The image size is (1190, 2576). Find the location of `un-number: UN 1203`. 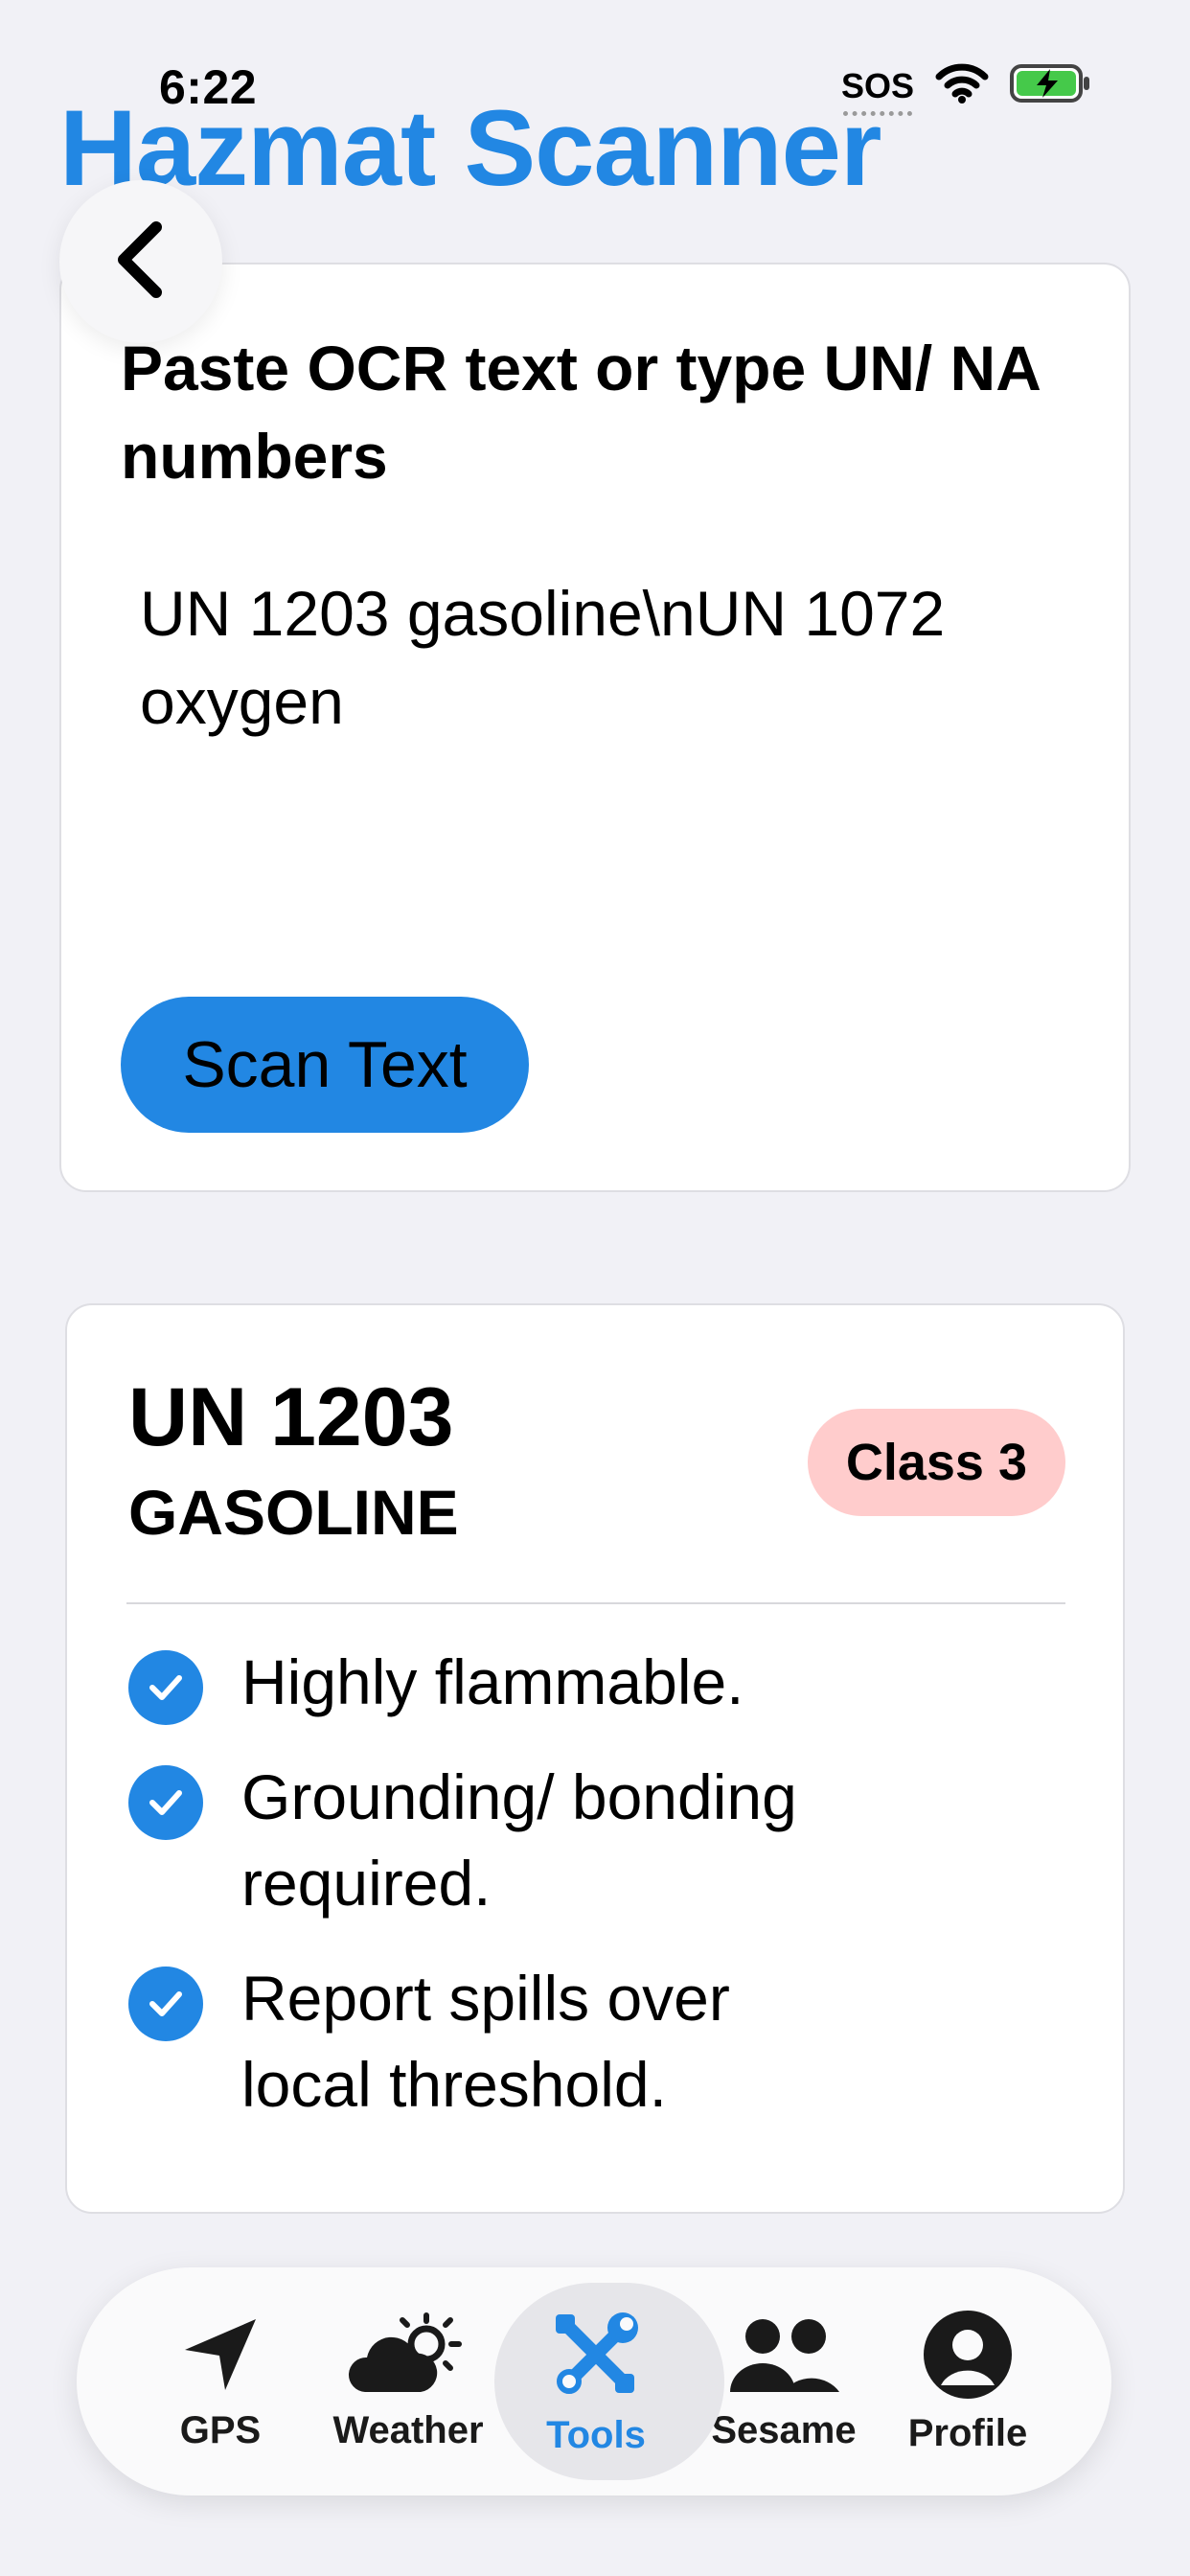

un-number: UN 1203 is located at coordinates (291, 1417).